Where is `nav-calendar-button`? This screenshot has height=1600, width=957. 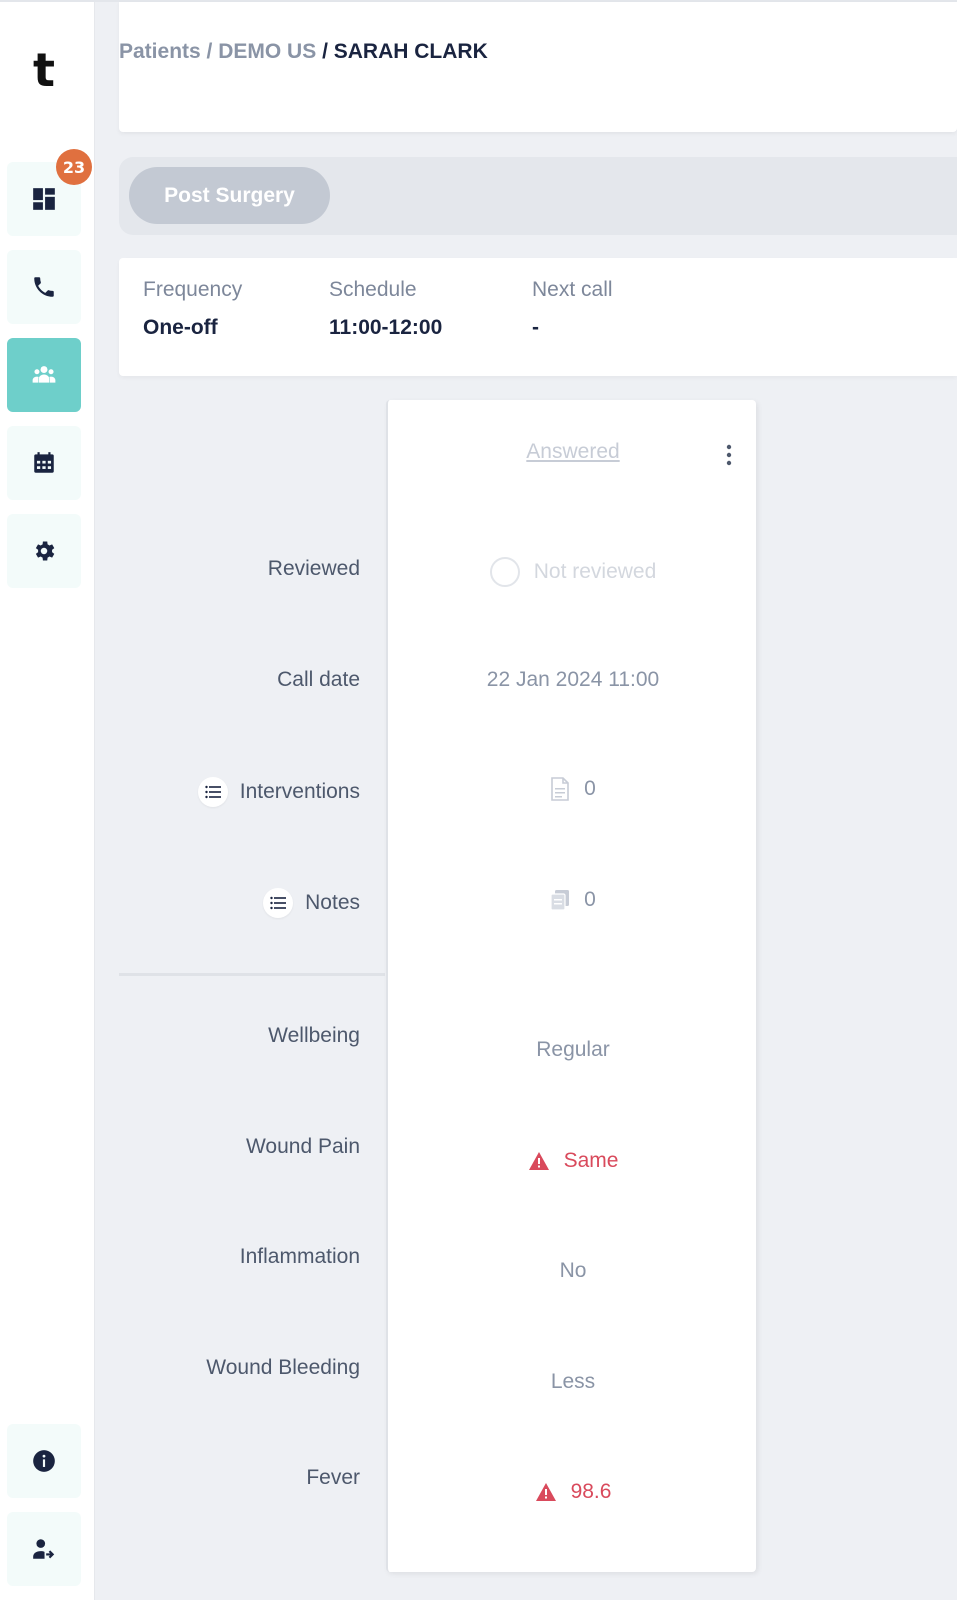 nav-calendar-button is located at coordinates (44, 463).